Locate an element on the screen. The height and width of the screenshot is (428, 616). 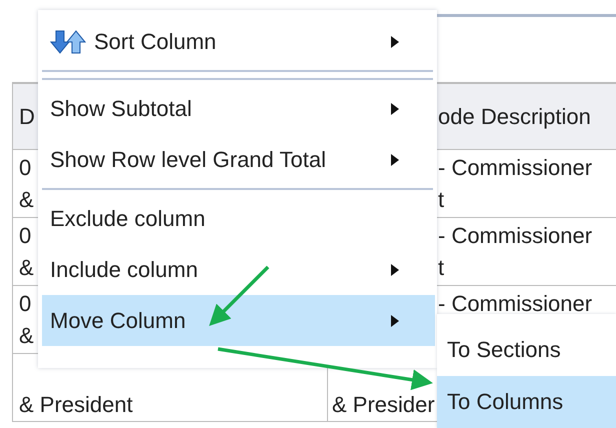
menu-item-label: Sort Column is located at coordinates (156, 41).